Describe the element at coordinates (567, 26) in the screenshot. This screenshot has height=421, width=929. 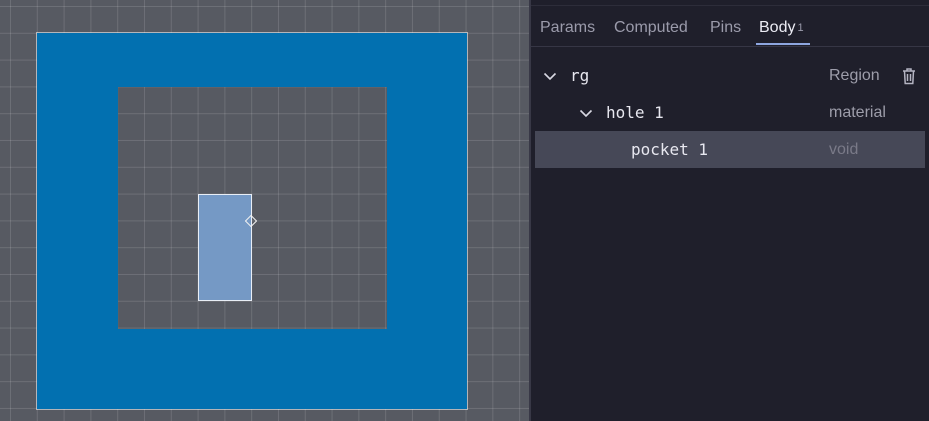
I see `tab-params: Params` at that location.